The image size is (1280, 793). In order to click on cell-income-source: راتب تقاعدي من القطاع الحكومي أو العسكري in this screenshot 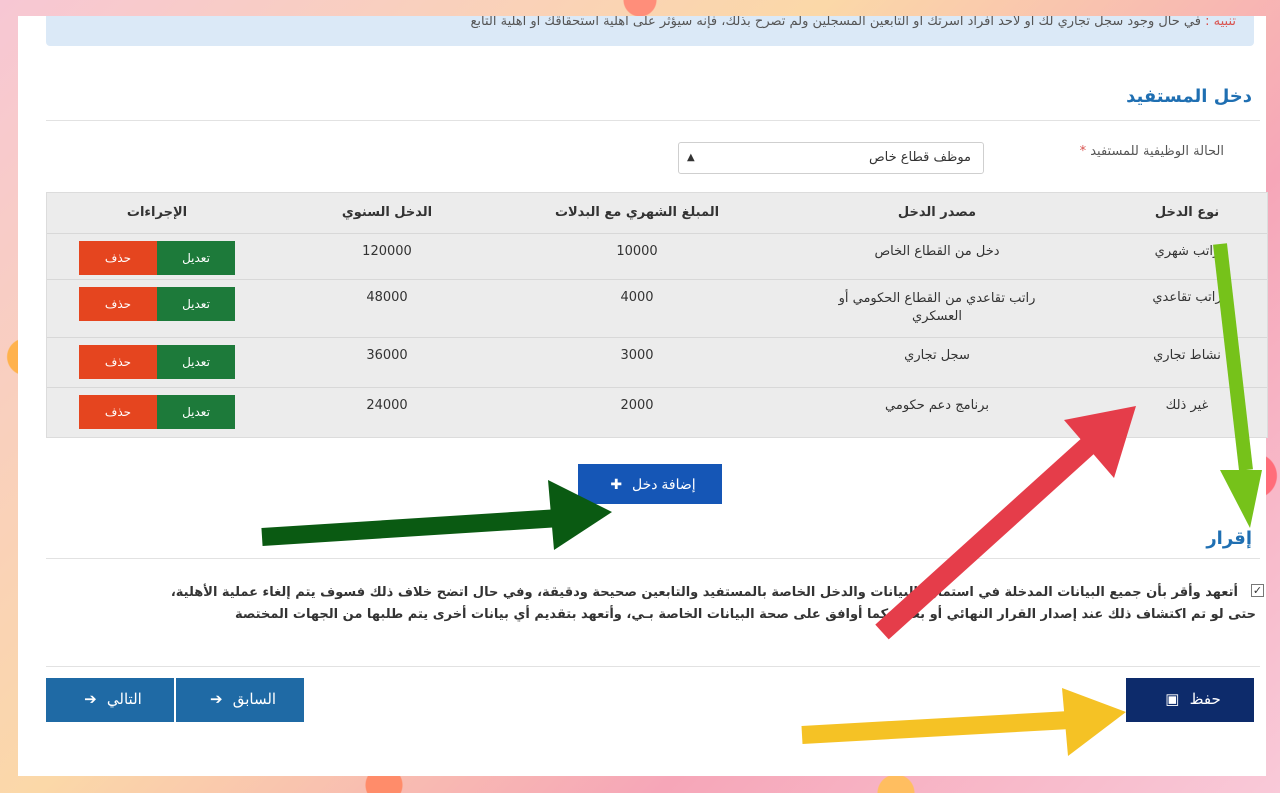, I will do `click(937, 307)`.